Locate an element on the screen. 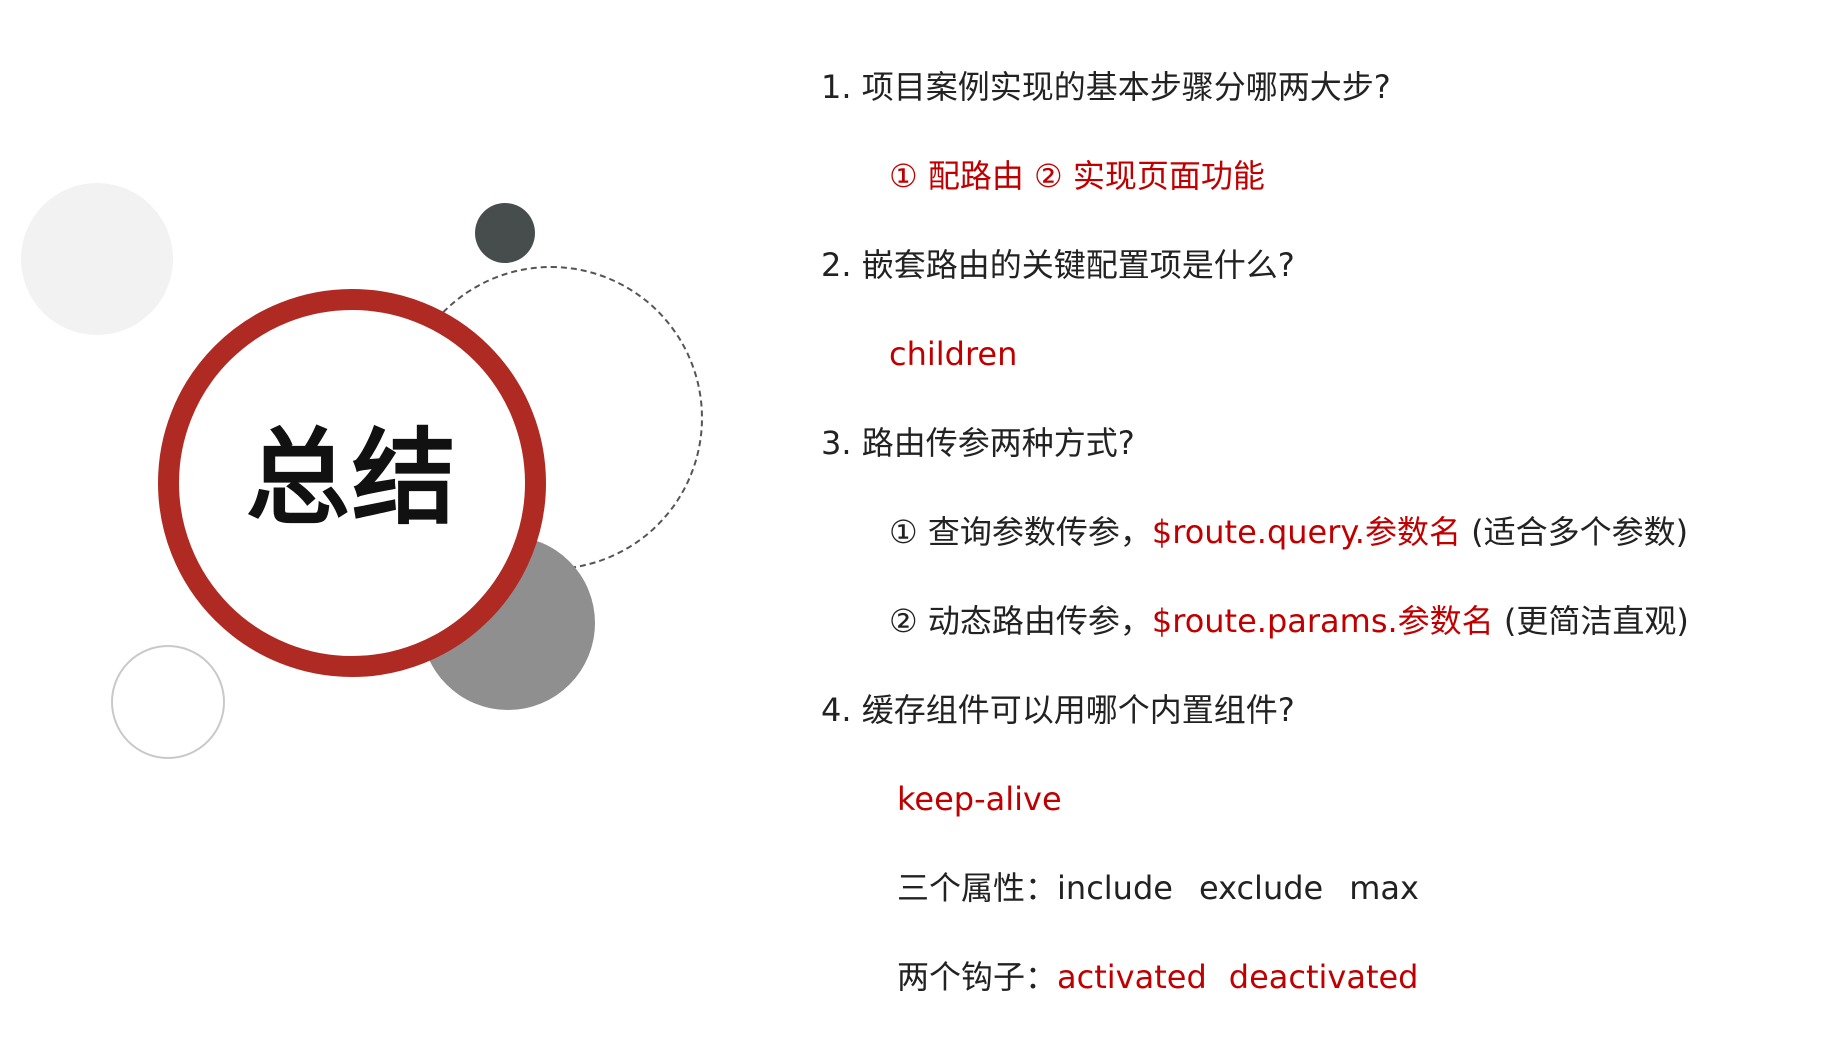  answer-3-item-1: ① 查询参数传参，$route.query.参数名 (适合多个参数) is located at coordinates (1288, 532).